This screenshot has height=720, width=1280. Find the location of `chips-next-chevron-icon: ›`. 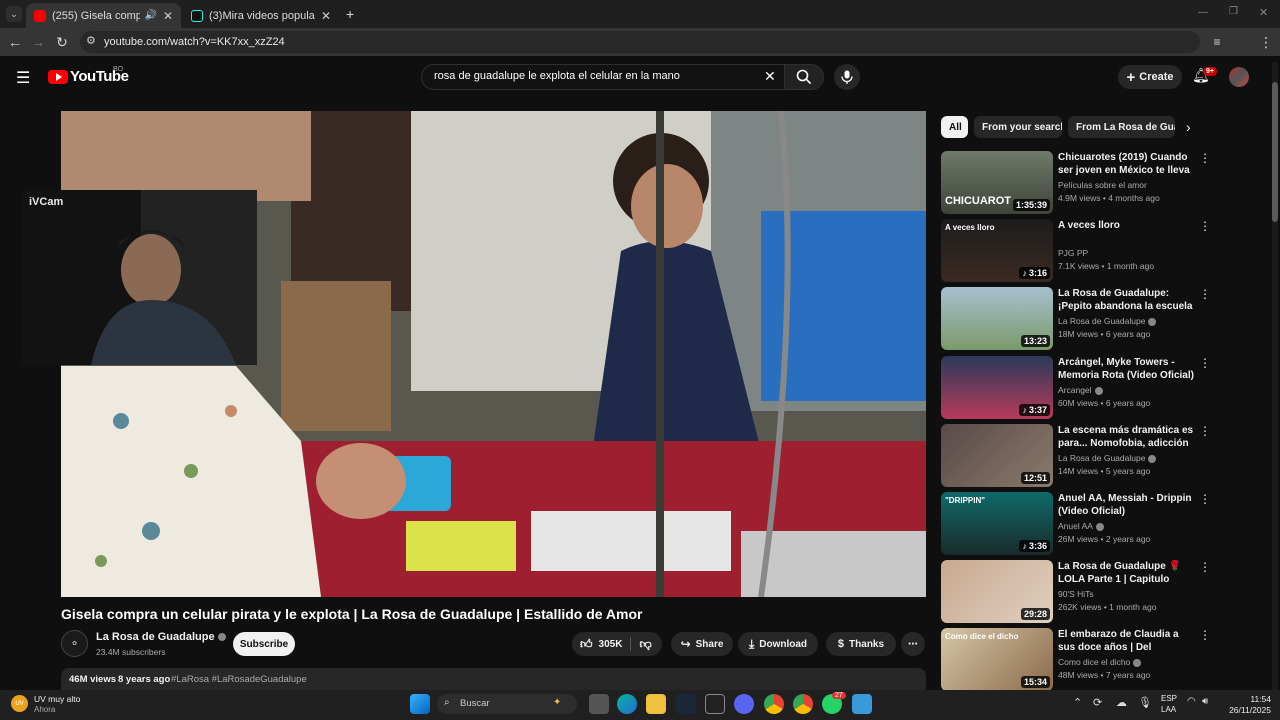

chips-next-chevron-icon: › is located at coordinates (1188, 127).